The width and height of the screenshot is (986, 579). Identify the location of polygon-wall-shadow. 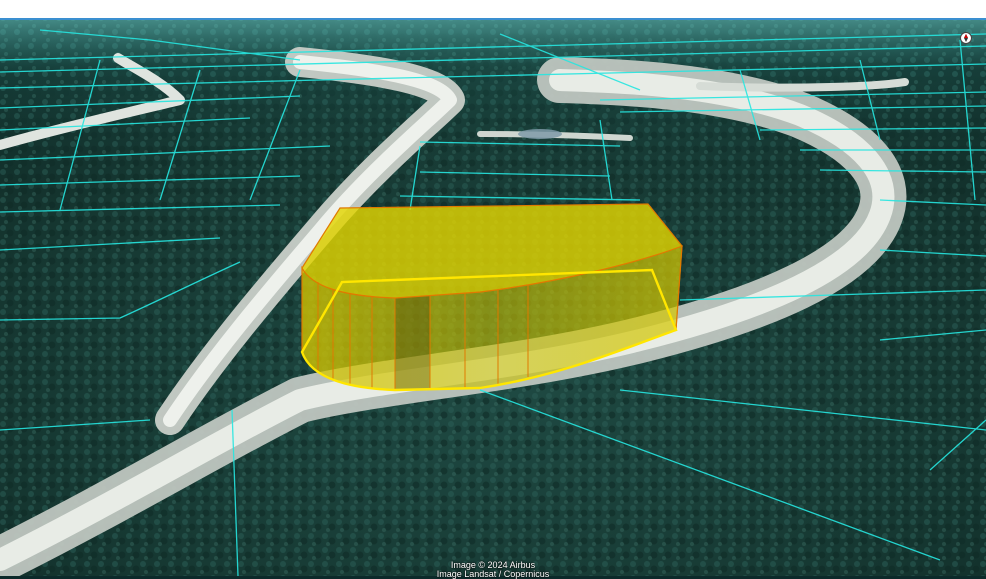
(412, 343).